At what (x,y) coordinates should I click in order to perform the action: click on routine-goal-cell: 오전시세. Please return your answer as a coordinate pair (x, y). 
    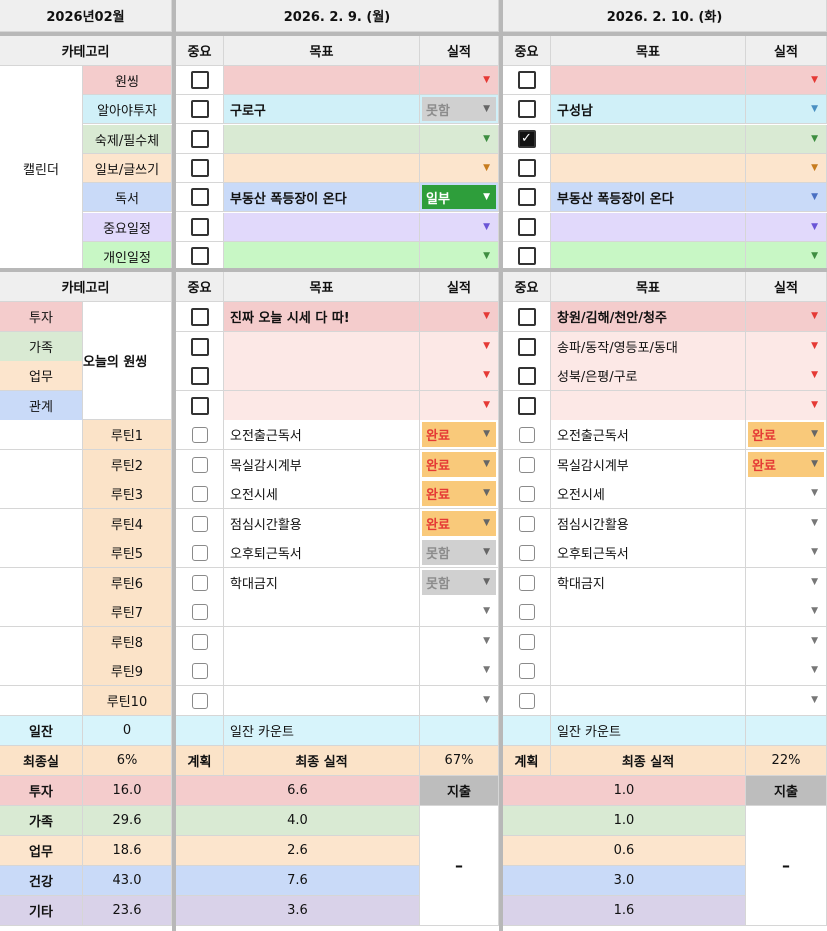
    Looking at the image, I should click on (648, 494).